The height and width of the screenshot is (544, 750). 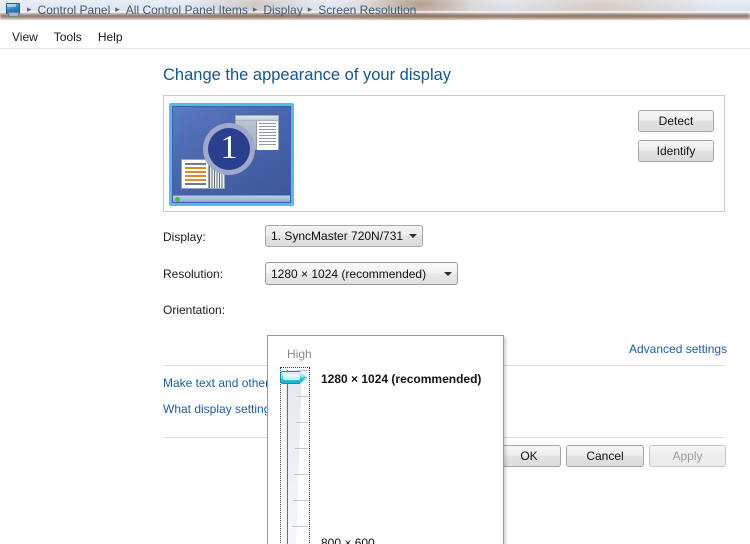 What do you see at coordinates (605, 456) in the screenshot?
I see `cancel-button: Cancel` at bounding box center [605, 456].